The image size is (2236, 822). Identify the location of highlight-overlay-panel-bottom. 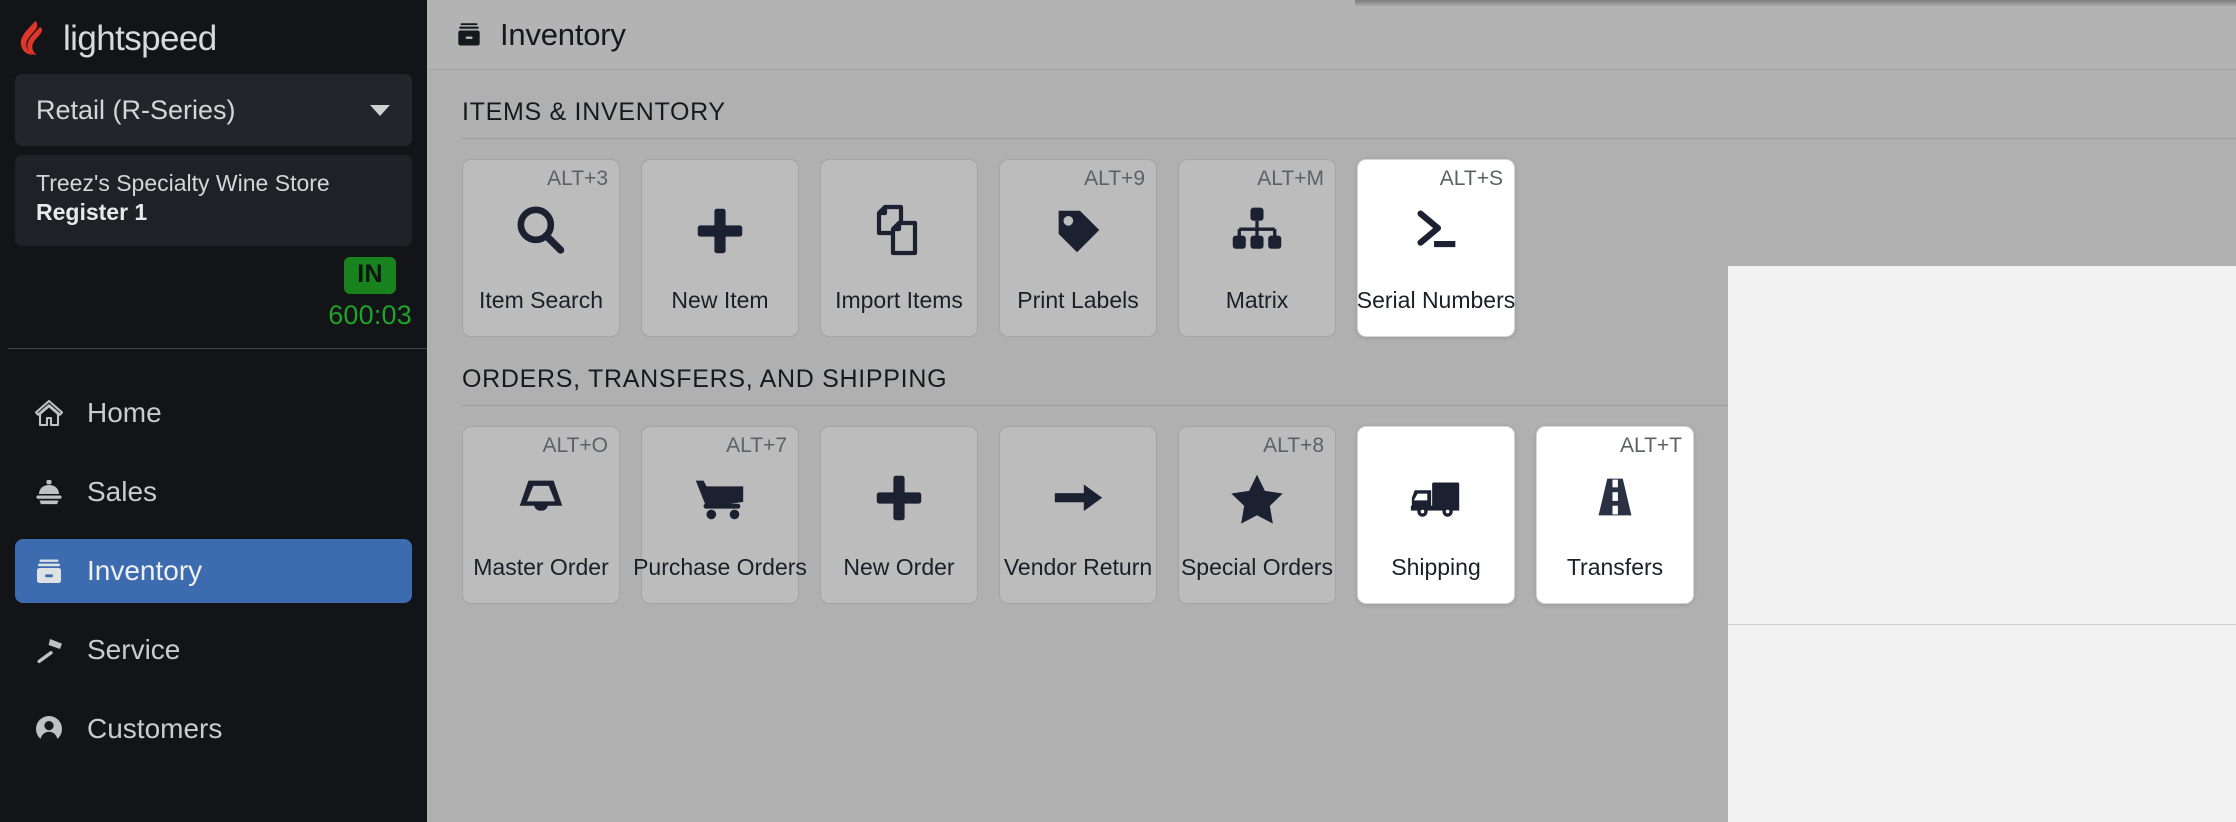
(1982, 723).